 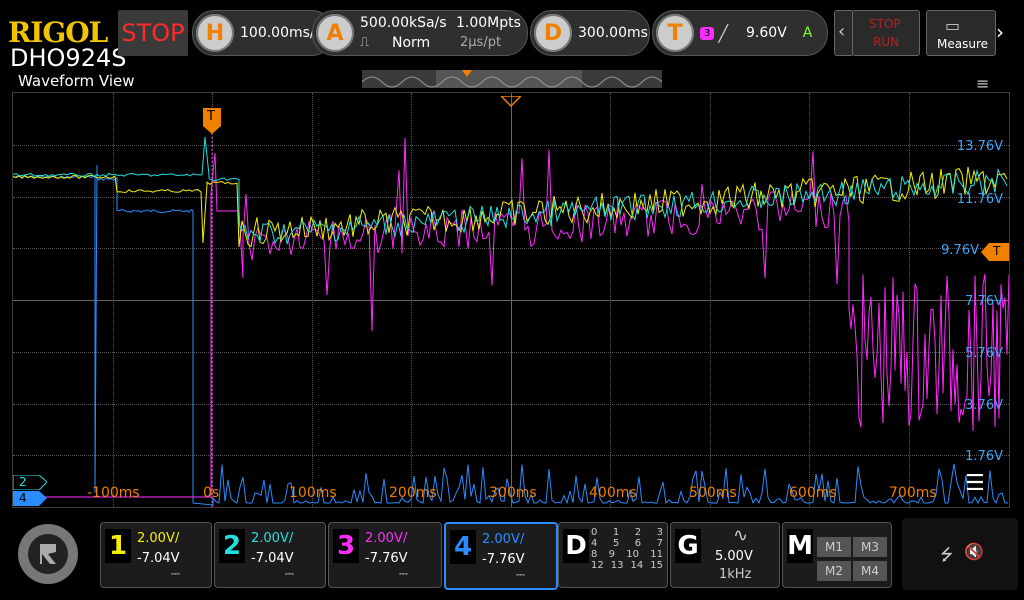 I want to click on delay-marker, so click(x=511, y=100).